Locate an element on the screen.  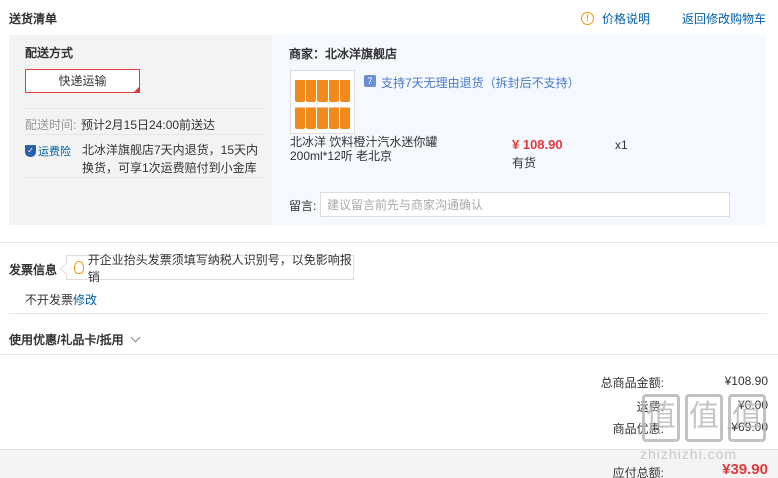
price-note-link: 价格说明 is located at coordinates (626, 18).